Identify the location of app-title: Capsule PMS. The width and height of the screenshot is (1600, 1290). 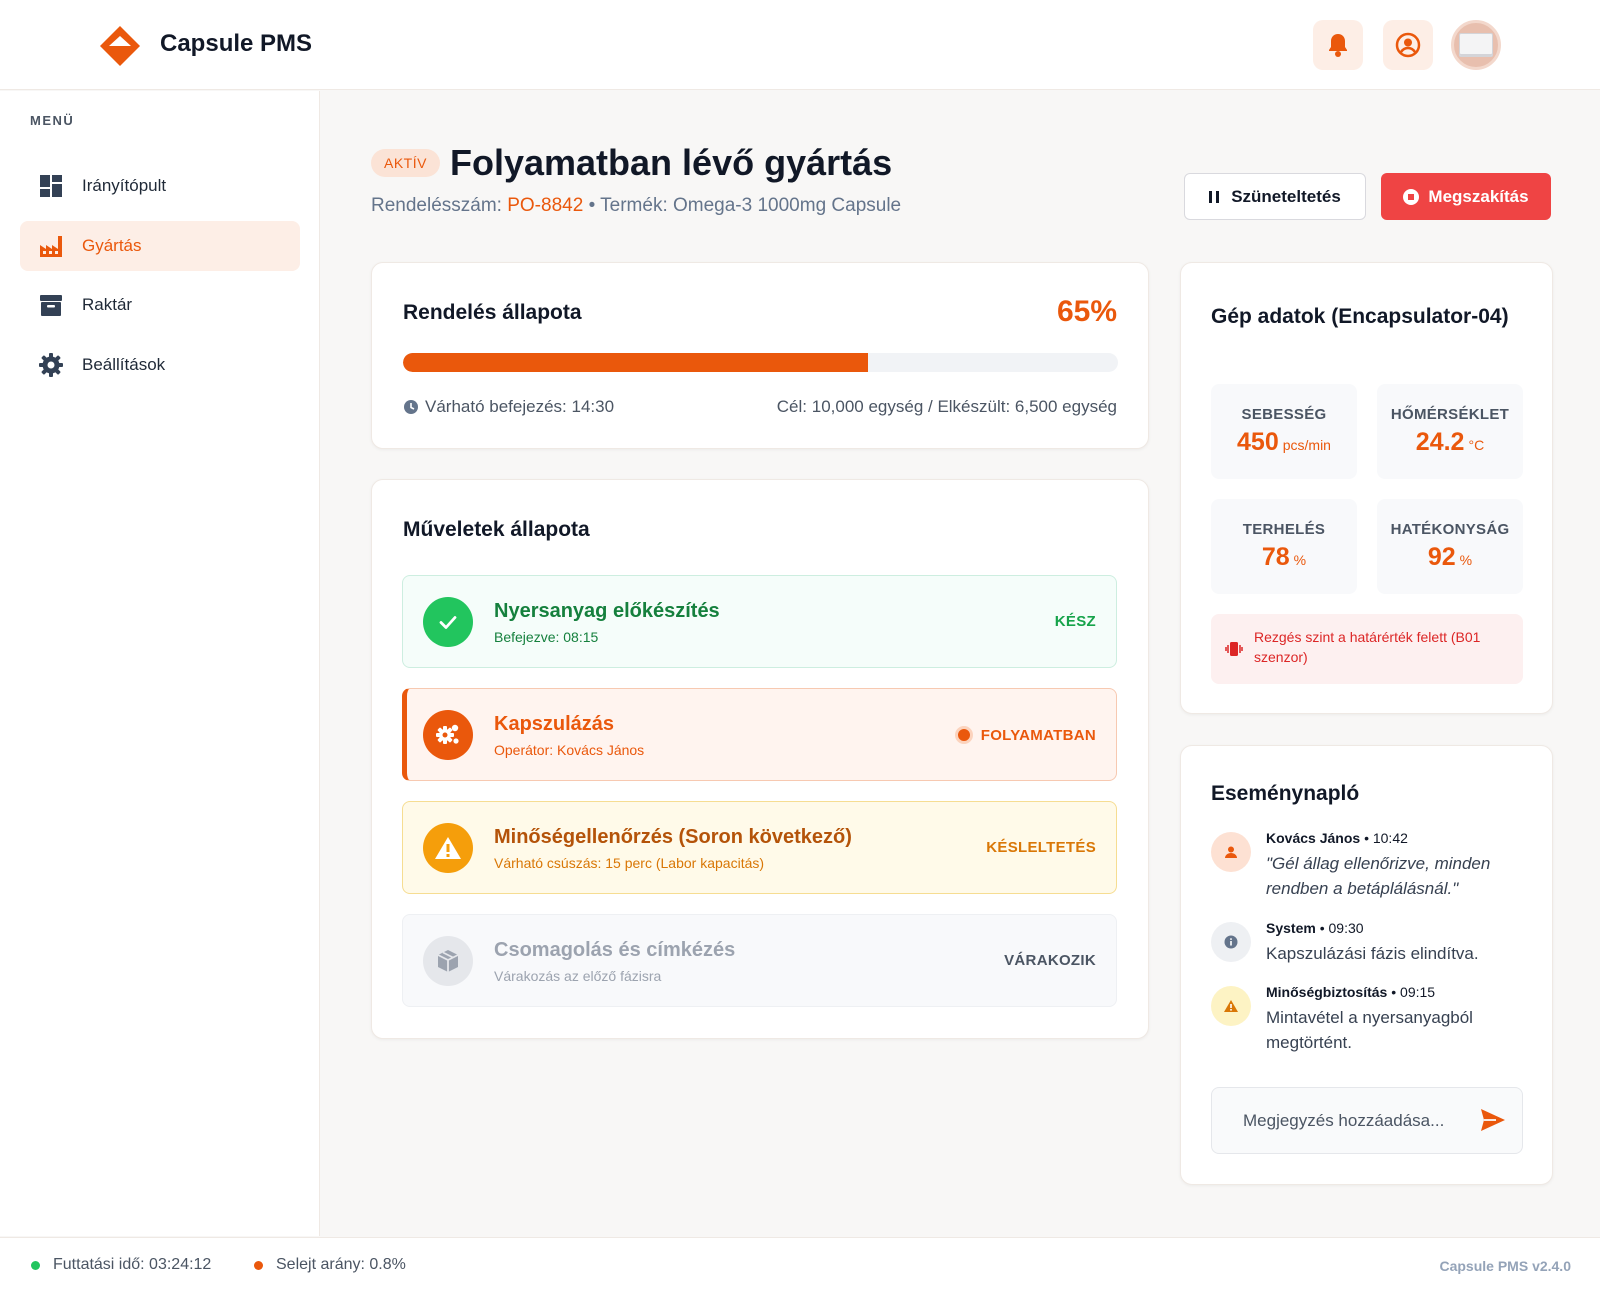
(236, 43).